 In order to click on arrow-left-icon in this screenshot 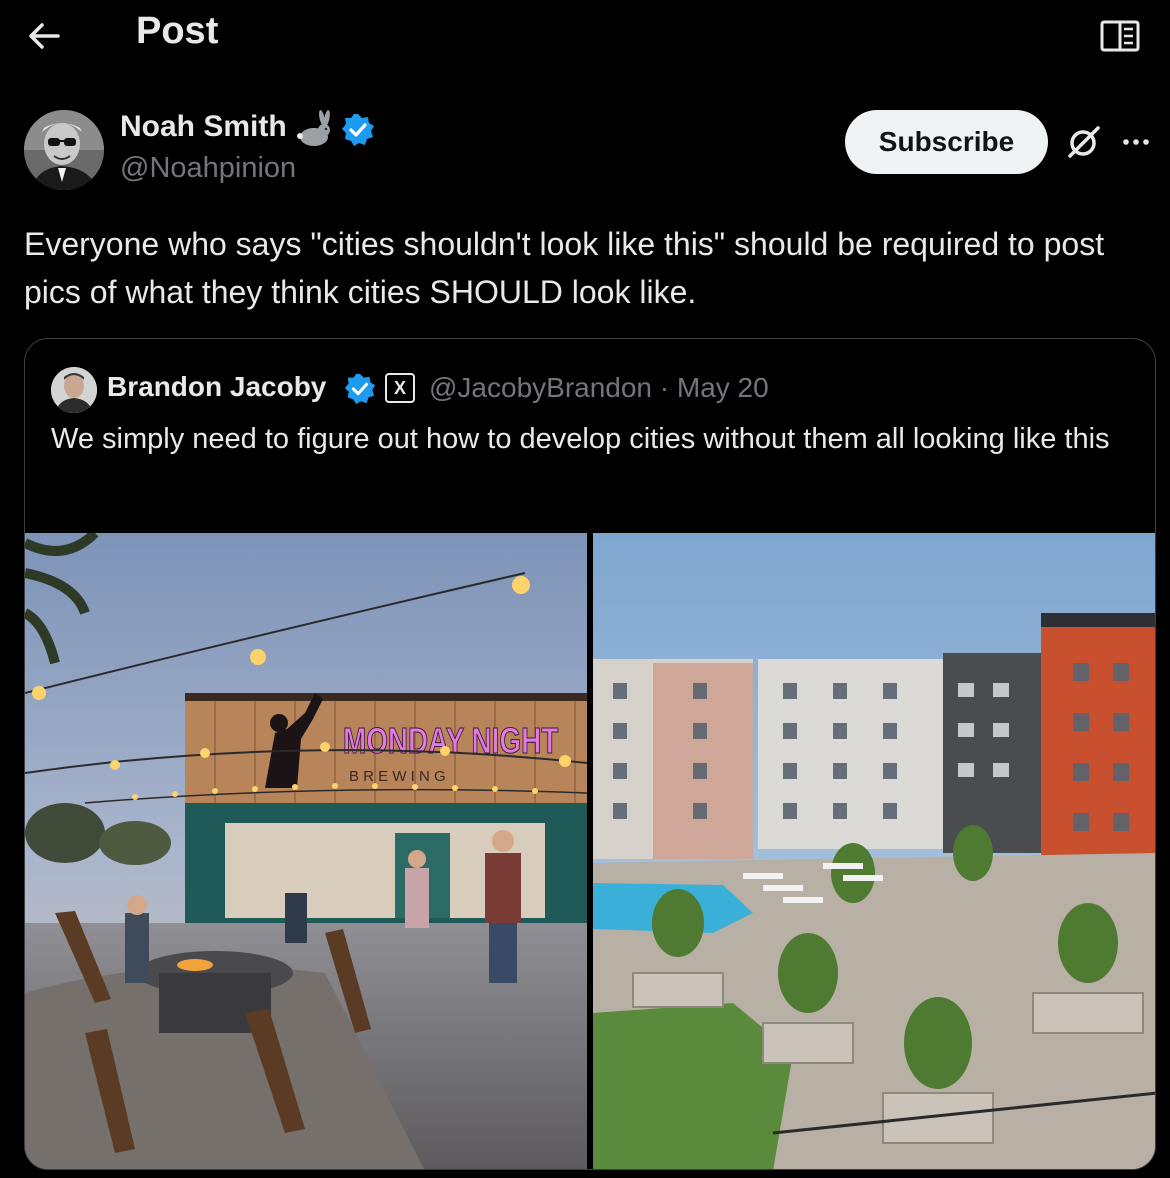, I will do `click(44, 36)`.